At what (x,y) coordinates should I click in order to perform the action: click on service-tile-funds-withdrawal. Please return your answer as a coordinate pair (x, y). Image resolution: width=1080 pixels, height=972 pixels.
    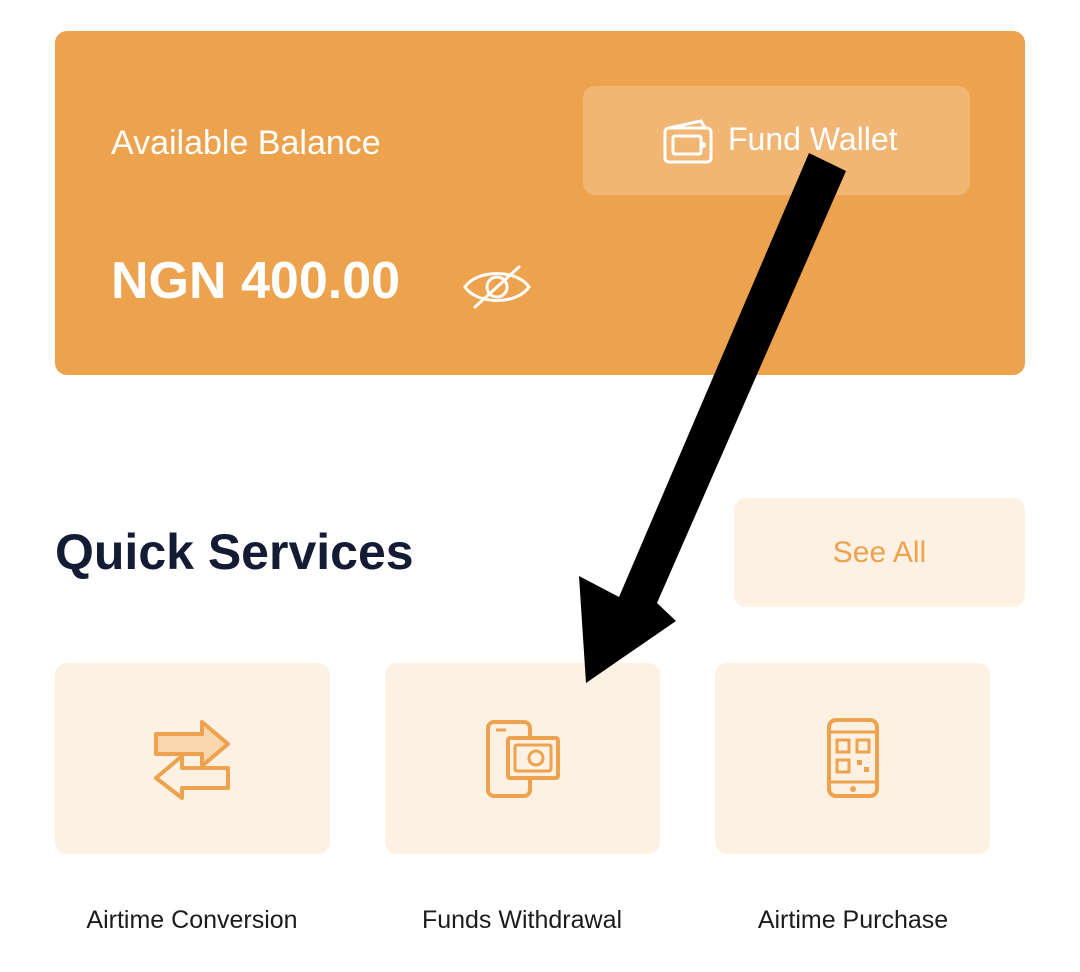
    Looking at the image, I should click on (522, 758).